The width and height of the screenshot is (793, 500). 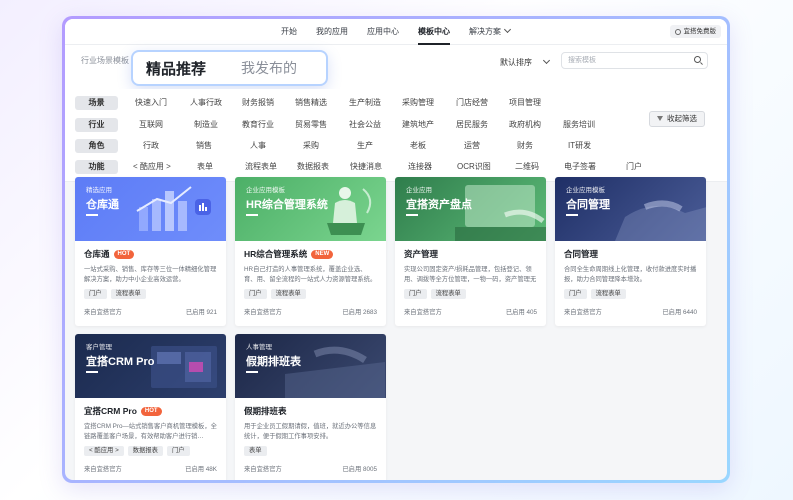 I want to click on template-tabs: 精品推荐 我发布的, so click(x=229, y=68).